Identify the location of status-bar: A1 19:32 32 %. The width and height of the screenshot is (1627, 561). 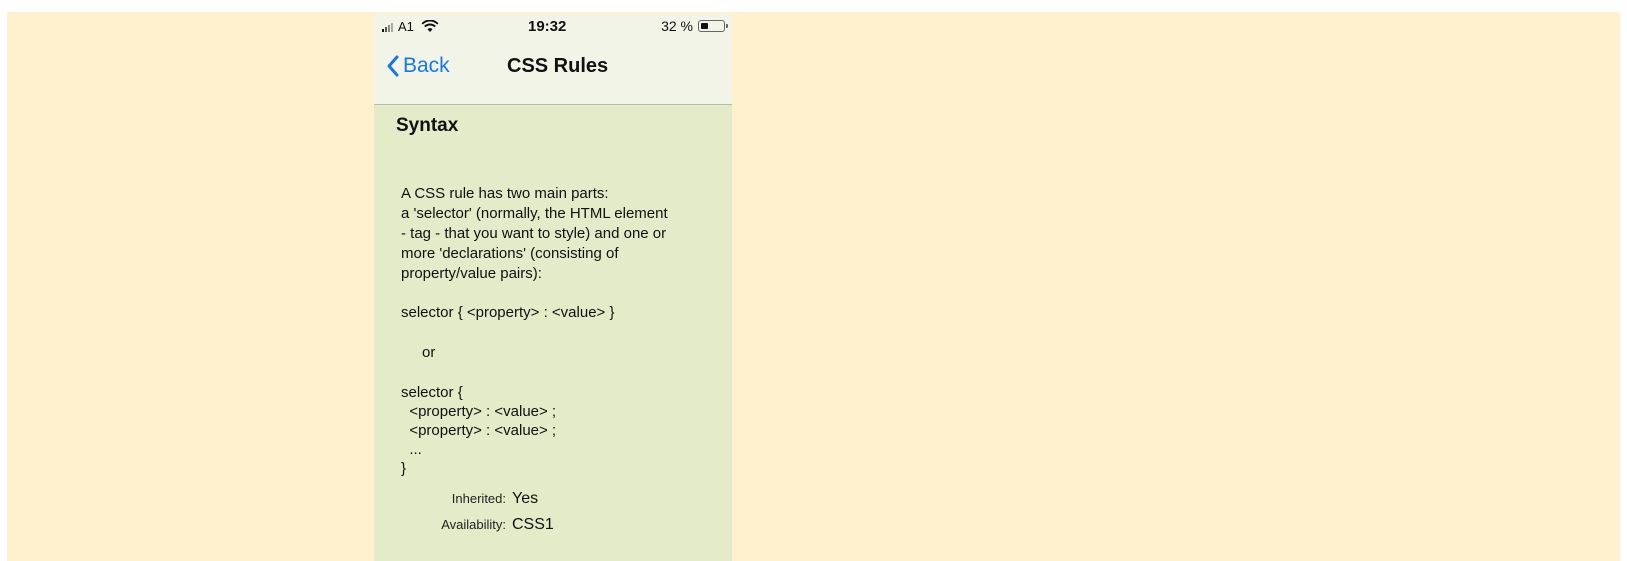
(553, 26).